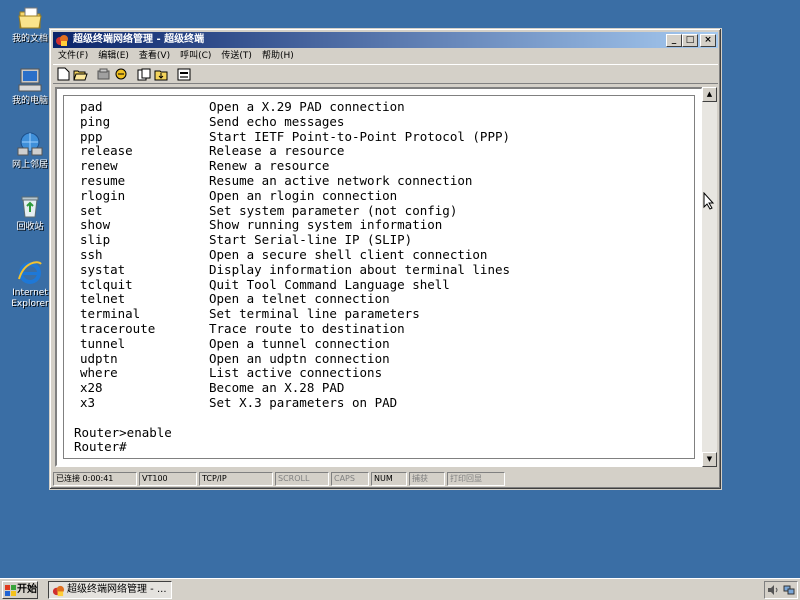 The image size is (800, 600). I want to click on receive-icon, so click(160, 75).